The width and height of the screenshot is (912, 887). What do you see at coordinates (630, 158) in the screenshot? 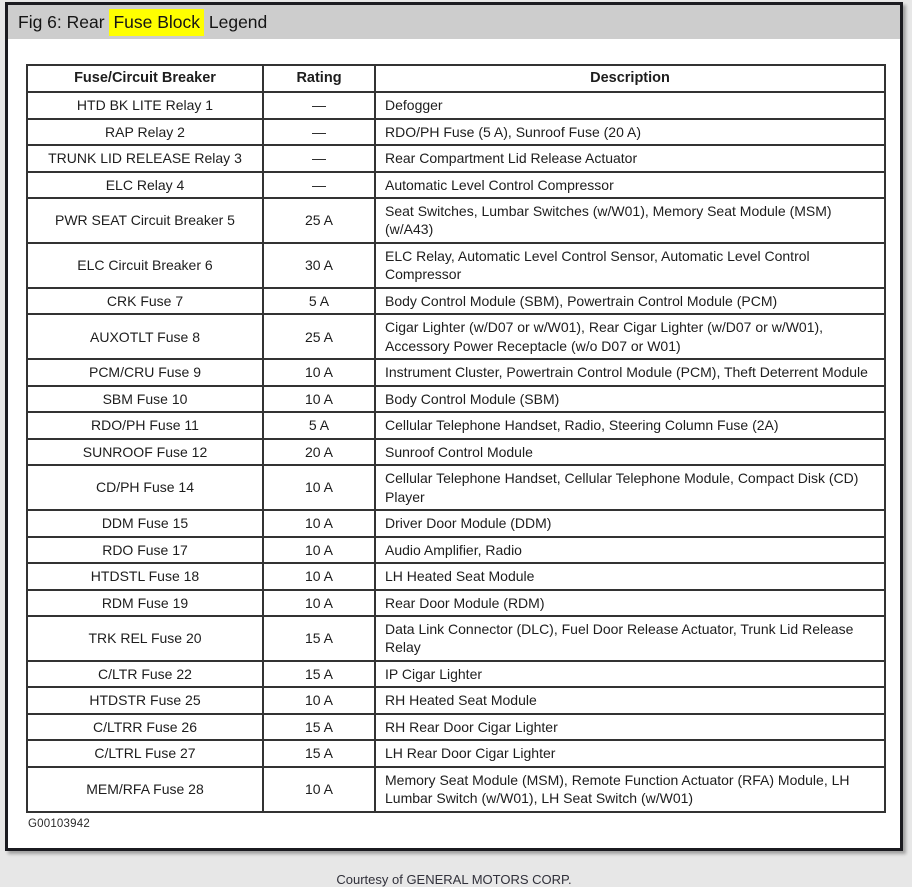
I see `description-cell: Rear Compartment Lid Release Actuator` at bounding box center [630, 158].